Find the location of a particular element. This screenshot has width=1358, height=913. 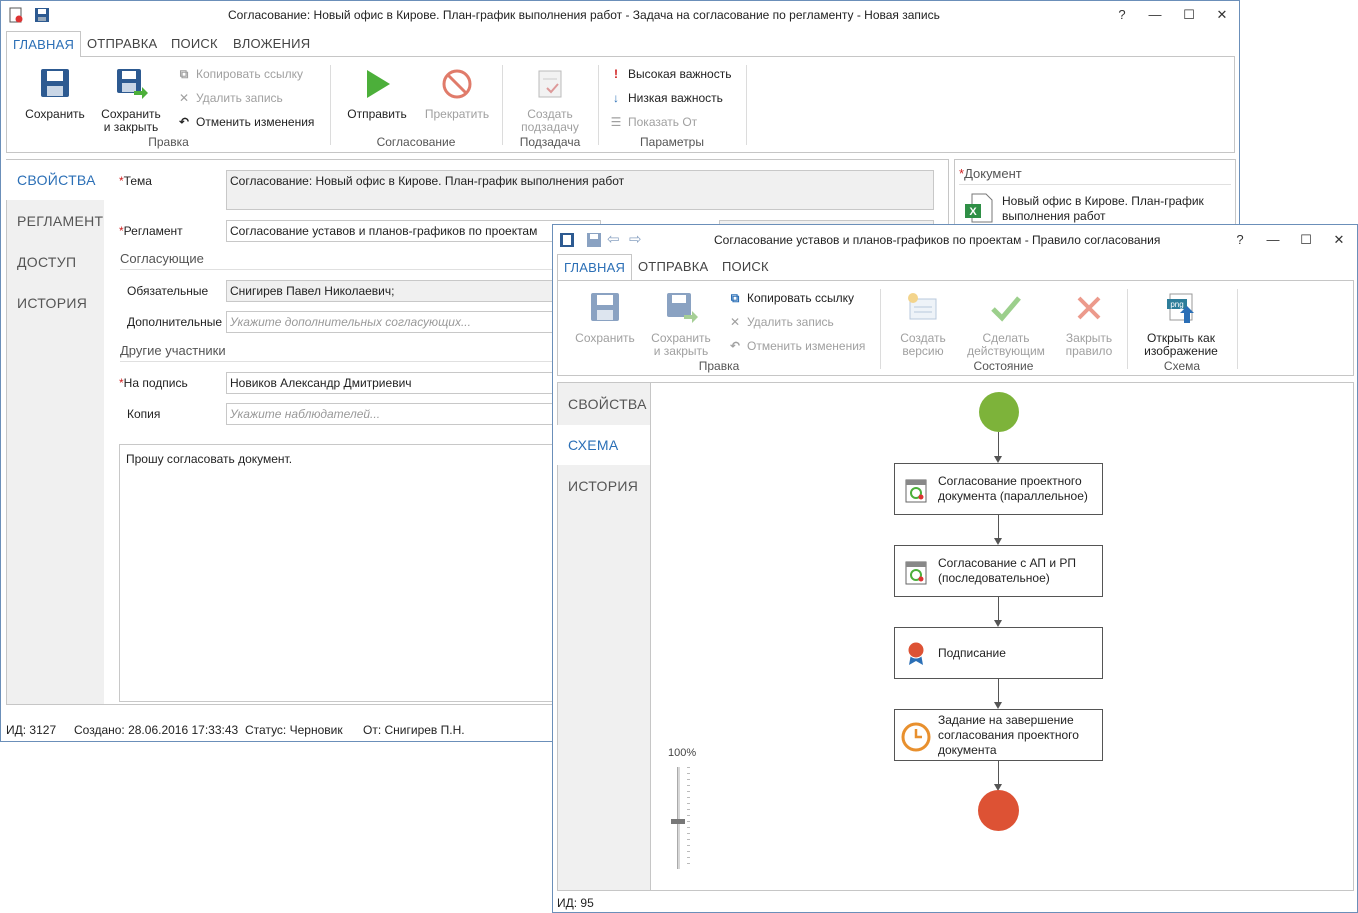

additional-label: Дополнительные is located at coordinates (174, 322).